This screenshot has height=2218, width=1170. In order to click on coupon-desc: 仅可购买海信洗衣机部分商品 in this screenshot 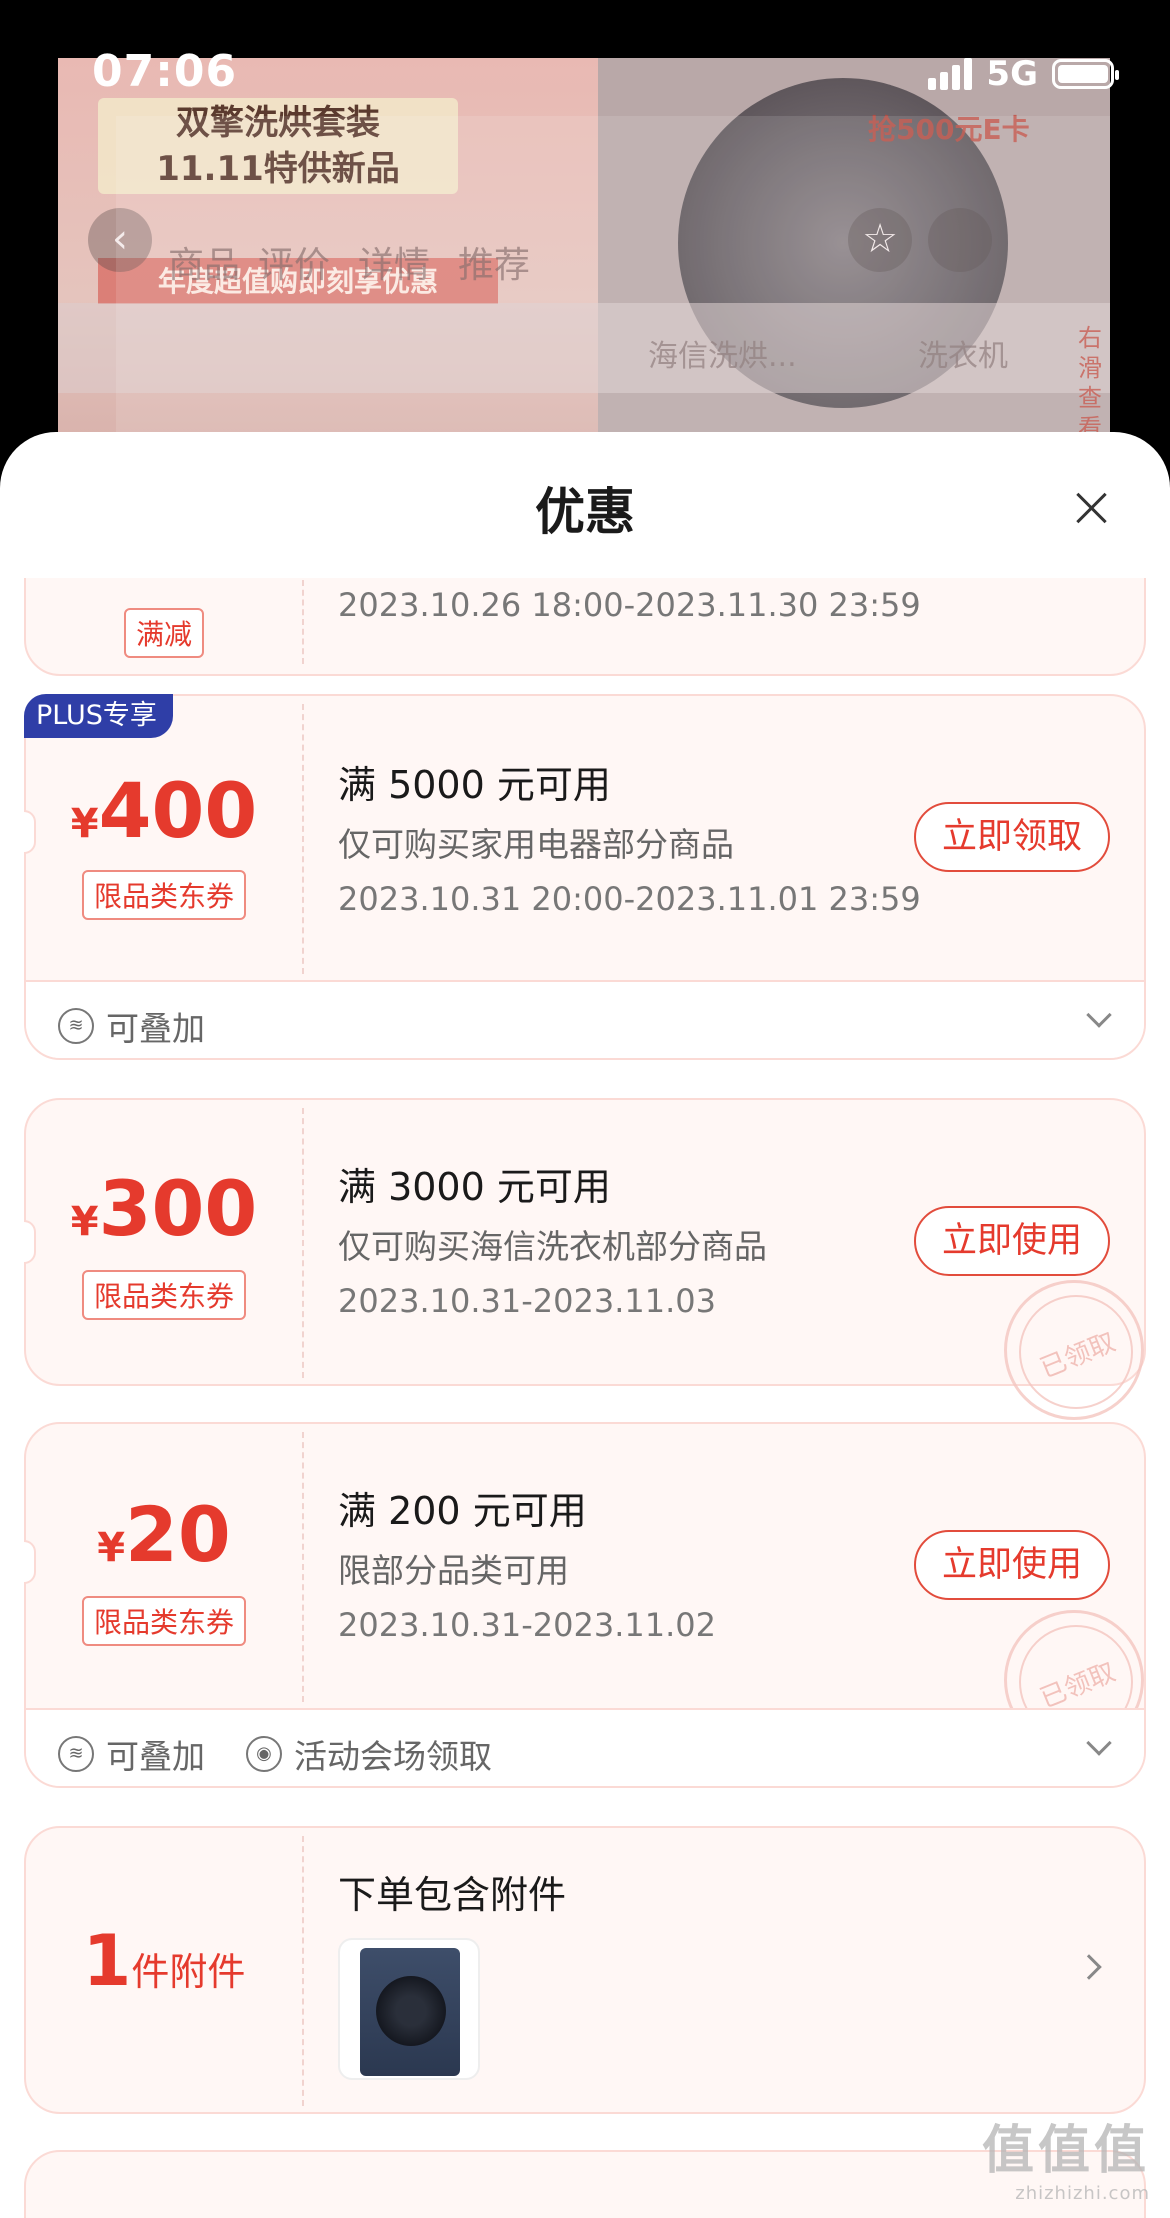, I will do `click(552, 1246)`.